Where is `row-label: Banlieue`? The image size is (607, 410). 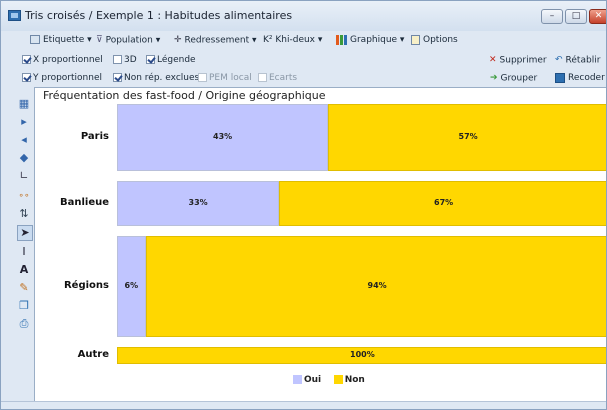
row-label: Banlieue is located at coordinates (84, 202).